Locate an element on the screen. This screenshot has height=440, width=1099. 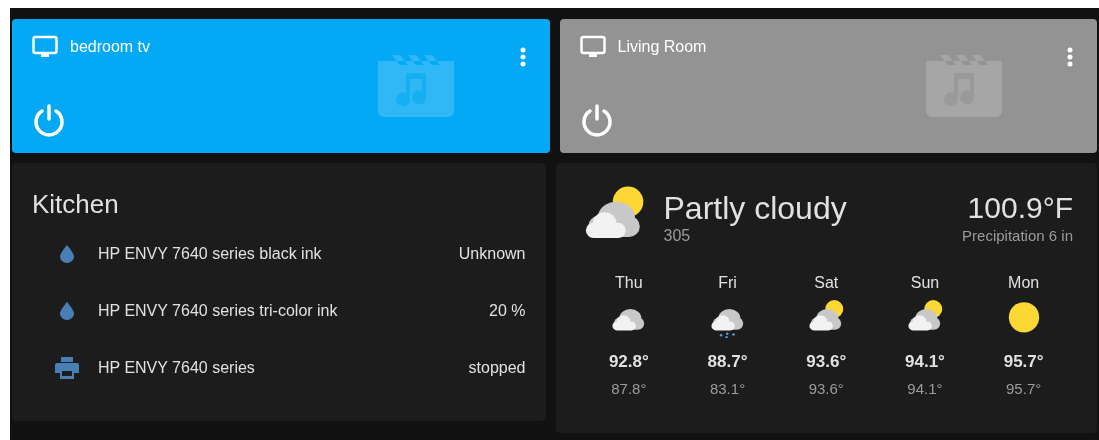
forecast-low: 87.8° is located at coordinates (629, 389).